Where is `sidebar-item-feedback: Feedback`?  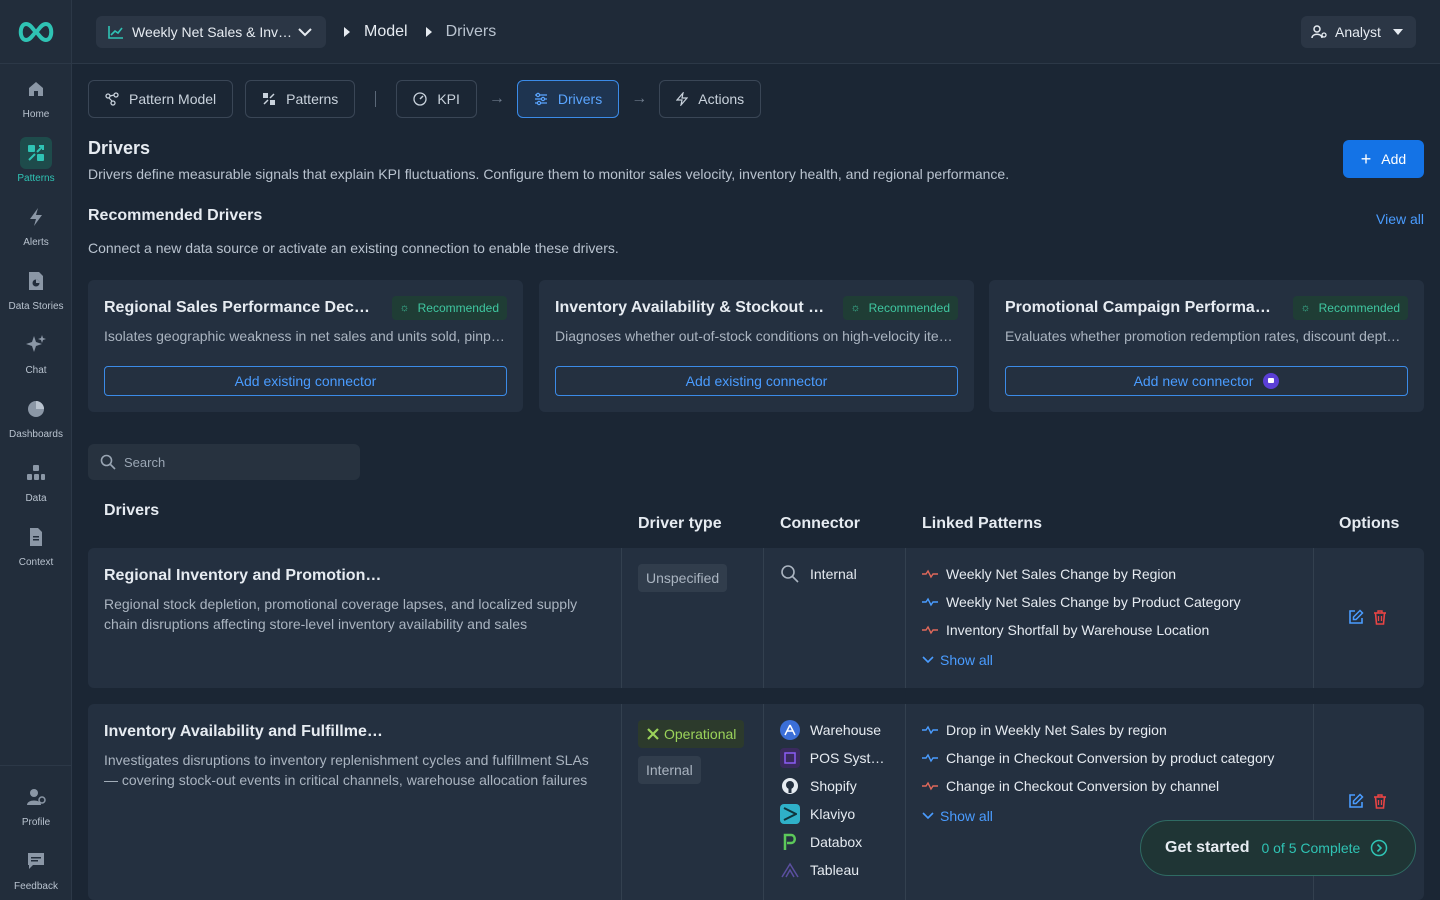
sidebar-item-feedback: Feedback is located at coordinates (36, 868).